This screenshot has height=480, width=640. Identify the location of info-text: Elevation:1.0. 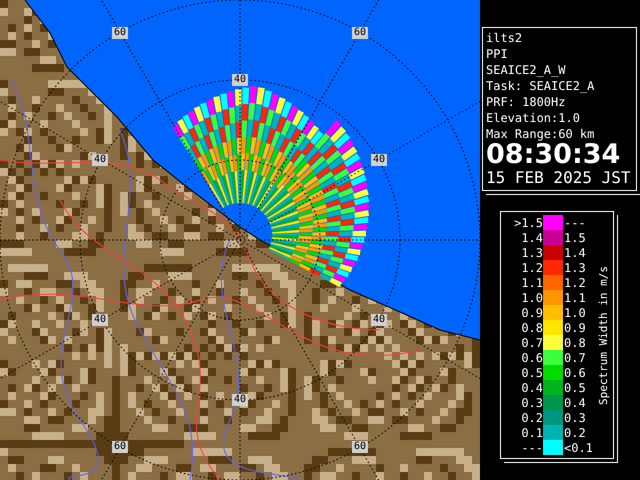
(533, 118).